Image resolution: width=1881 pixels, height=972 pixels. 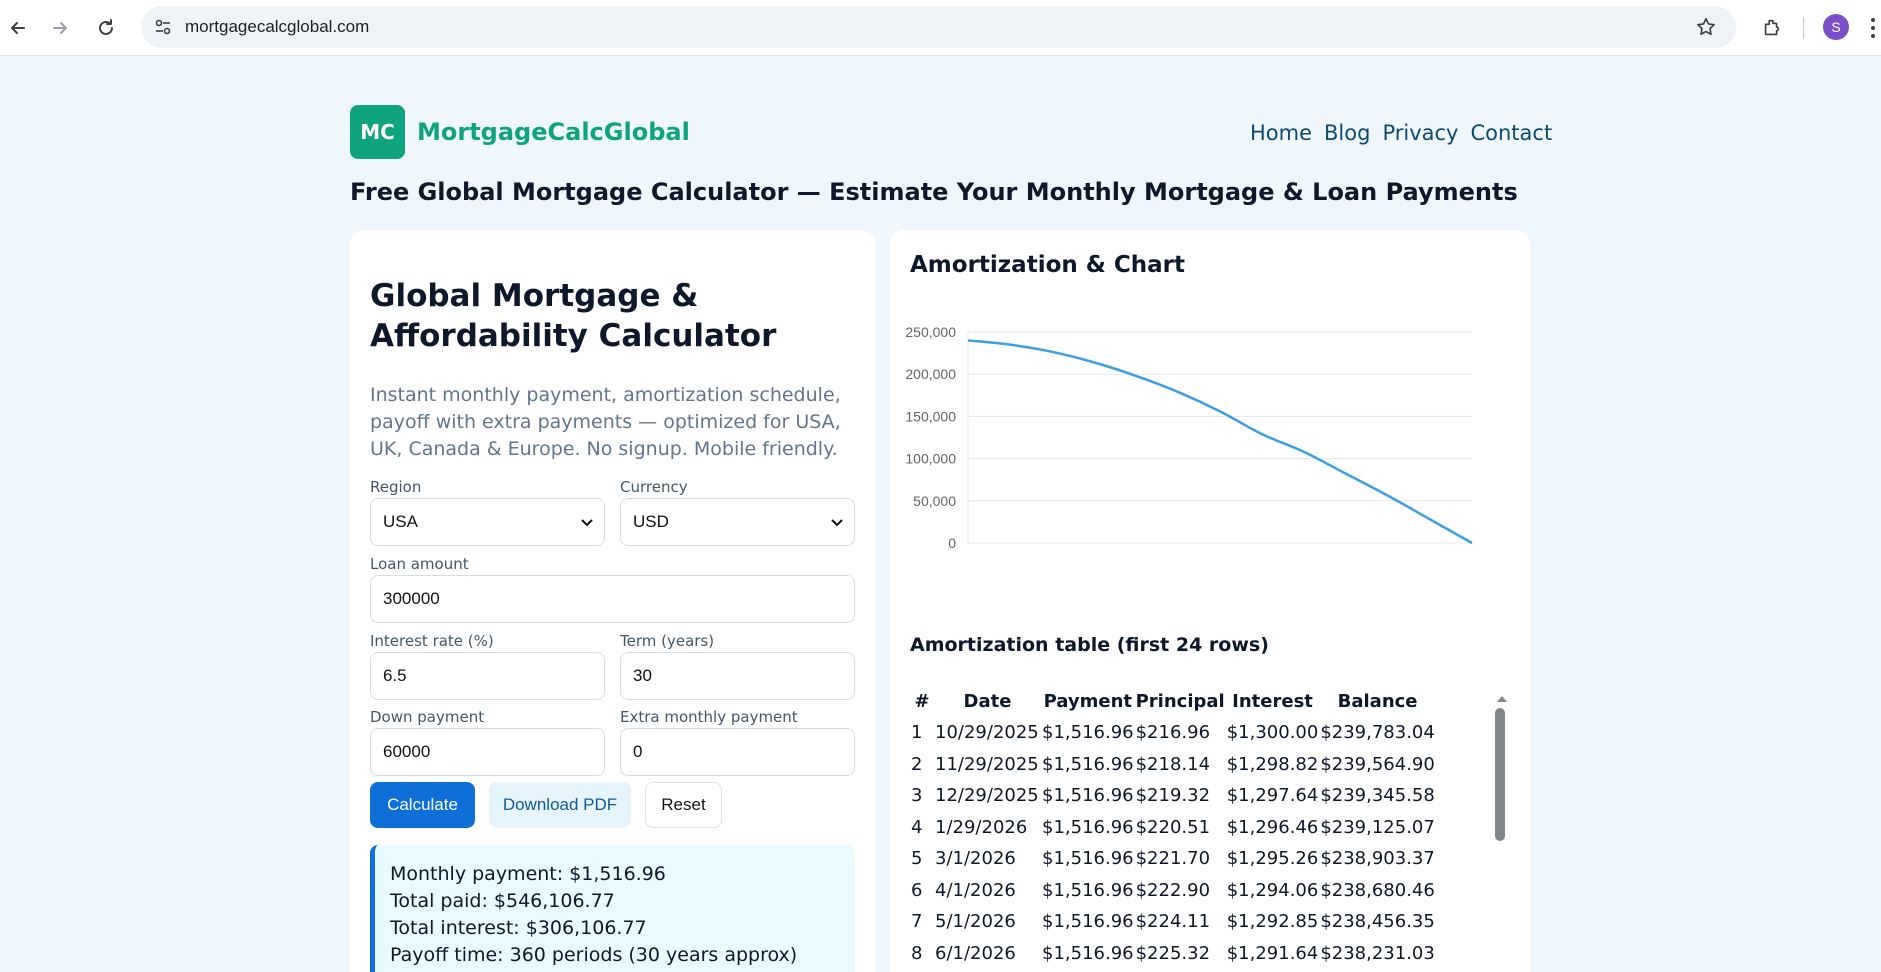 I want to click on download-pdf-button: Download PDF, so click(x=560, y=805).